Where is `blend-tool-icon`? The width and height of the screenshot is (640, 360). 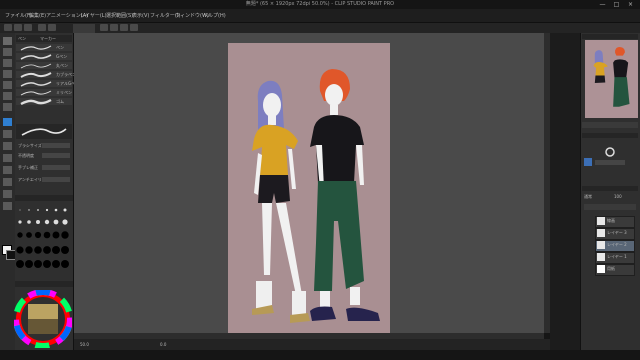 blend-tool-icon is located at coordinates (7, 158).